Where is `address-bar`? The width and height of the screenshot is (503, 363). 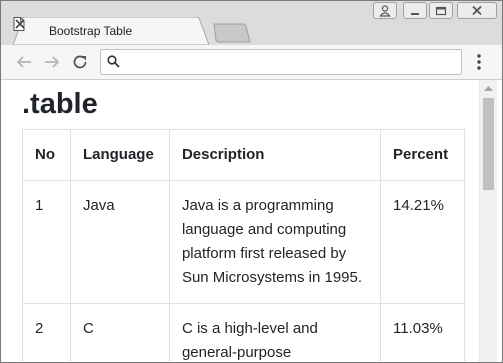 address-bar is located at coordinates (281, 62).